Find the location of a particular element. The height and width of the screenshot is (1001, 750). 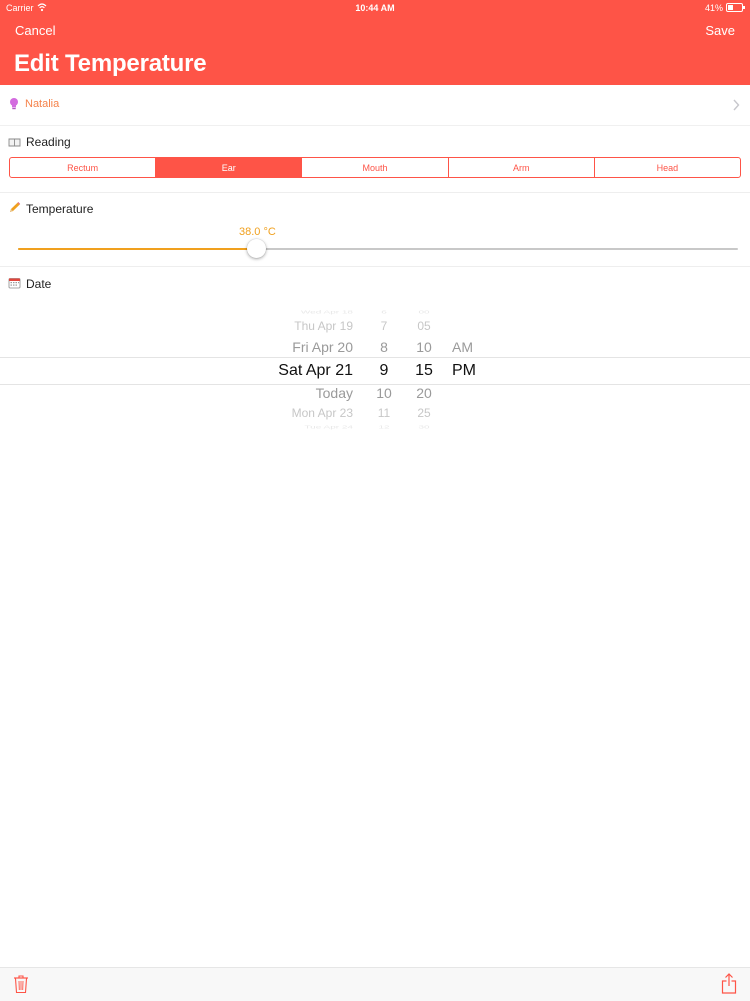

picker-item: AM is located at coordinates (462, 347).